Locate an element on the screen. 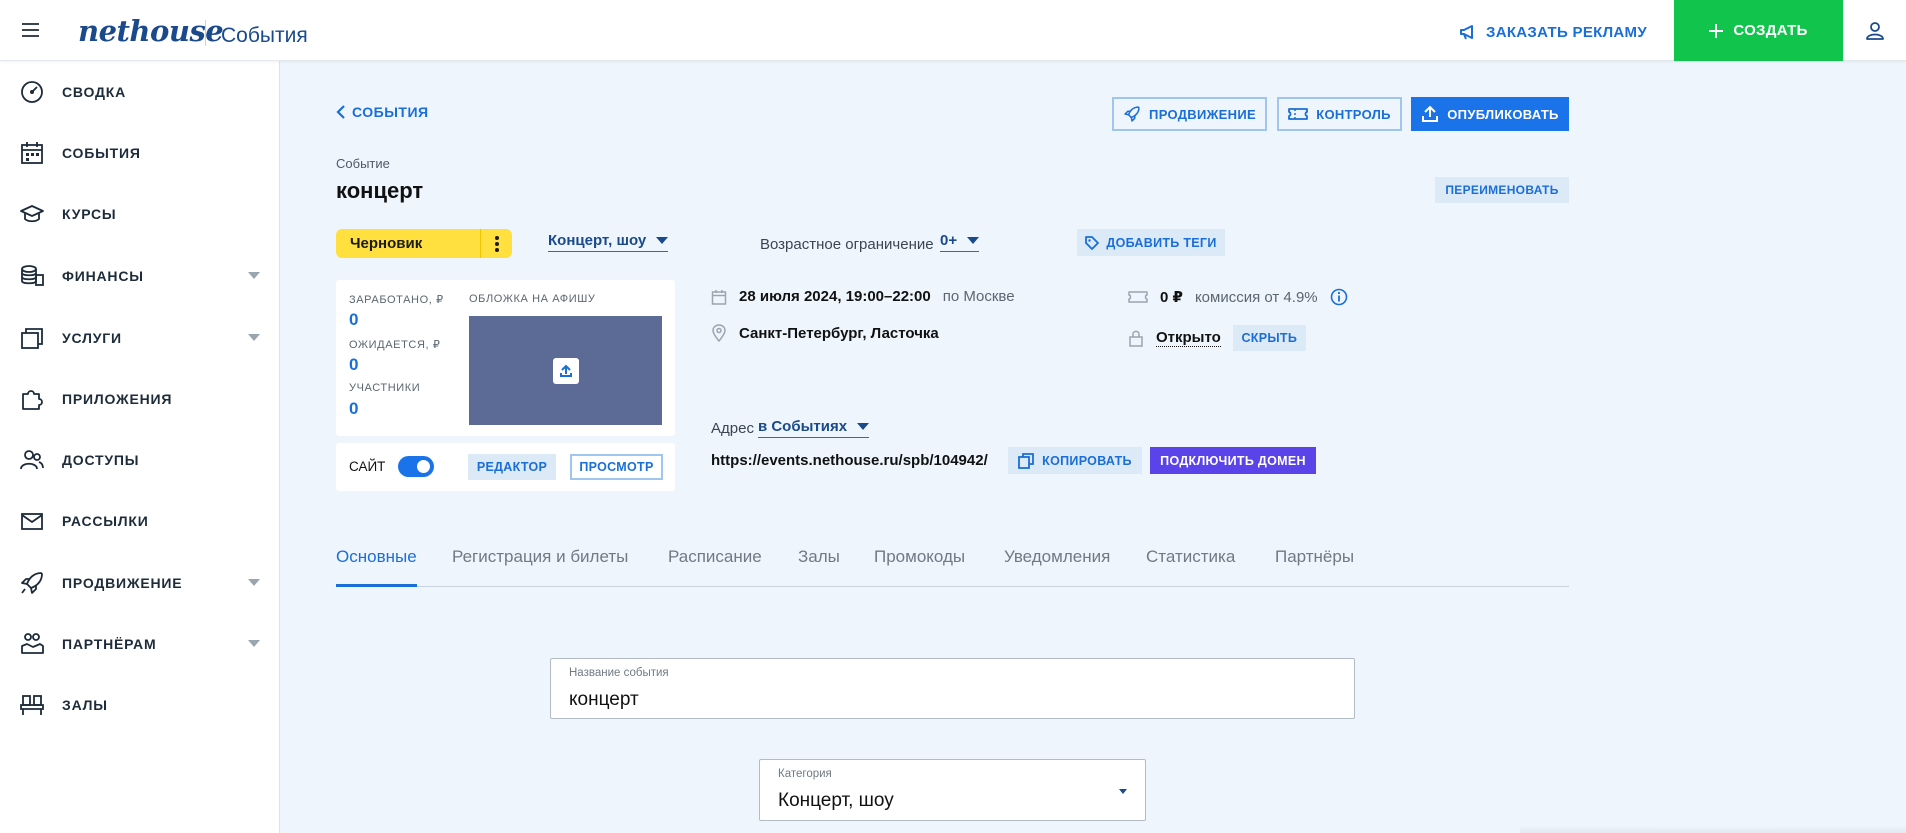 The width and height of the screenshot is (1906, 833). cover-upload-area is located at coordinates (565, 370).